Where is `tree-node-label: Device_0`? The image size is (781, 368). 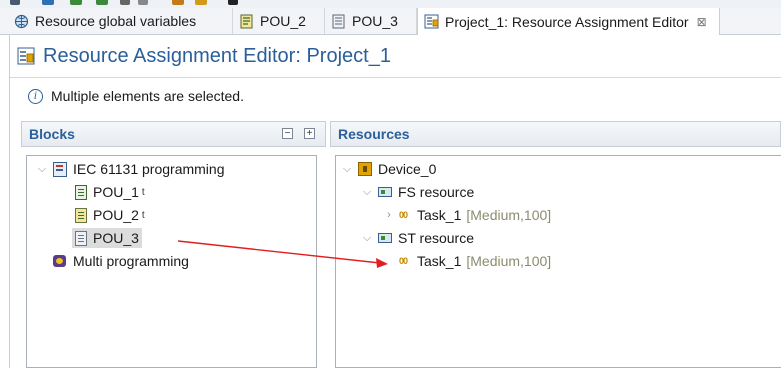
tree-node-label: Device_0 is located at coordinates (407, 169).